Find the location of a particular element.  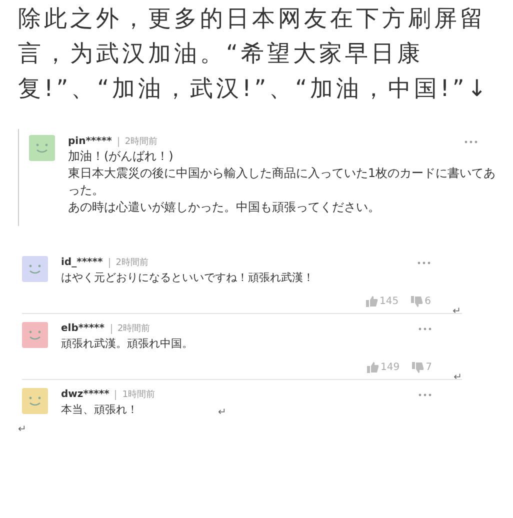

username: id_***** is located at coordinates (82, 262).